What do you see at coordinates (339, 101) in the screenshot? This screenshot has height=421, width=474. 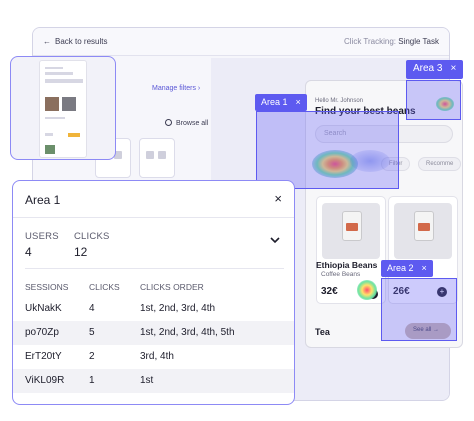 I see `greeting-text: Hello Mr. Johnson` at bounding box center [339, 101].